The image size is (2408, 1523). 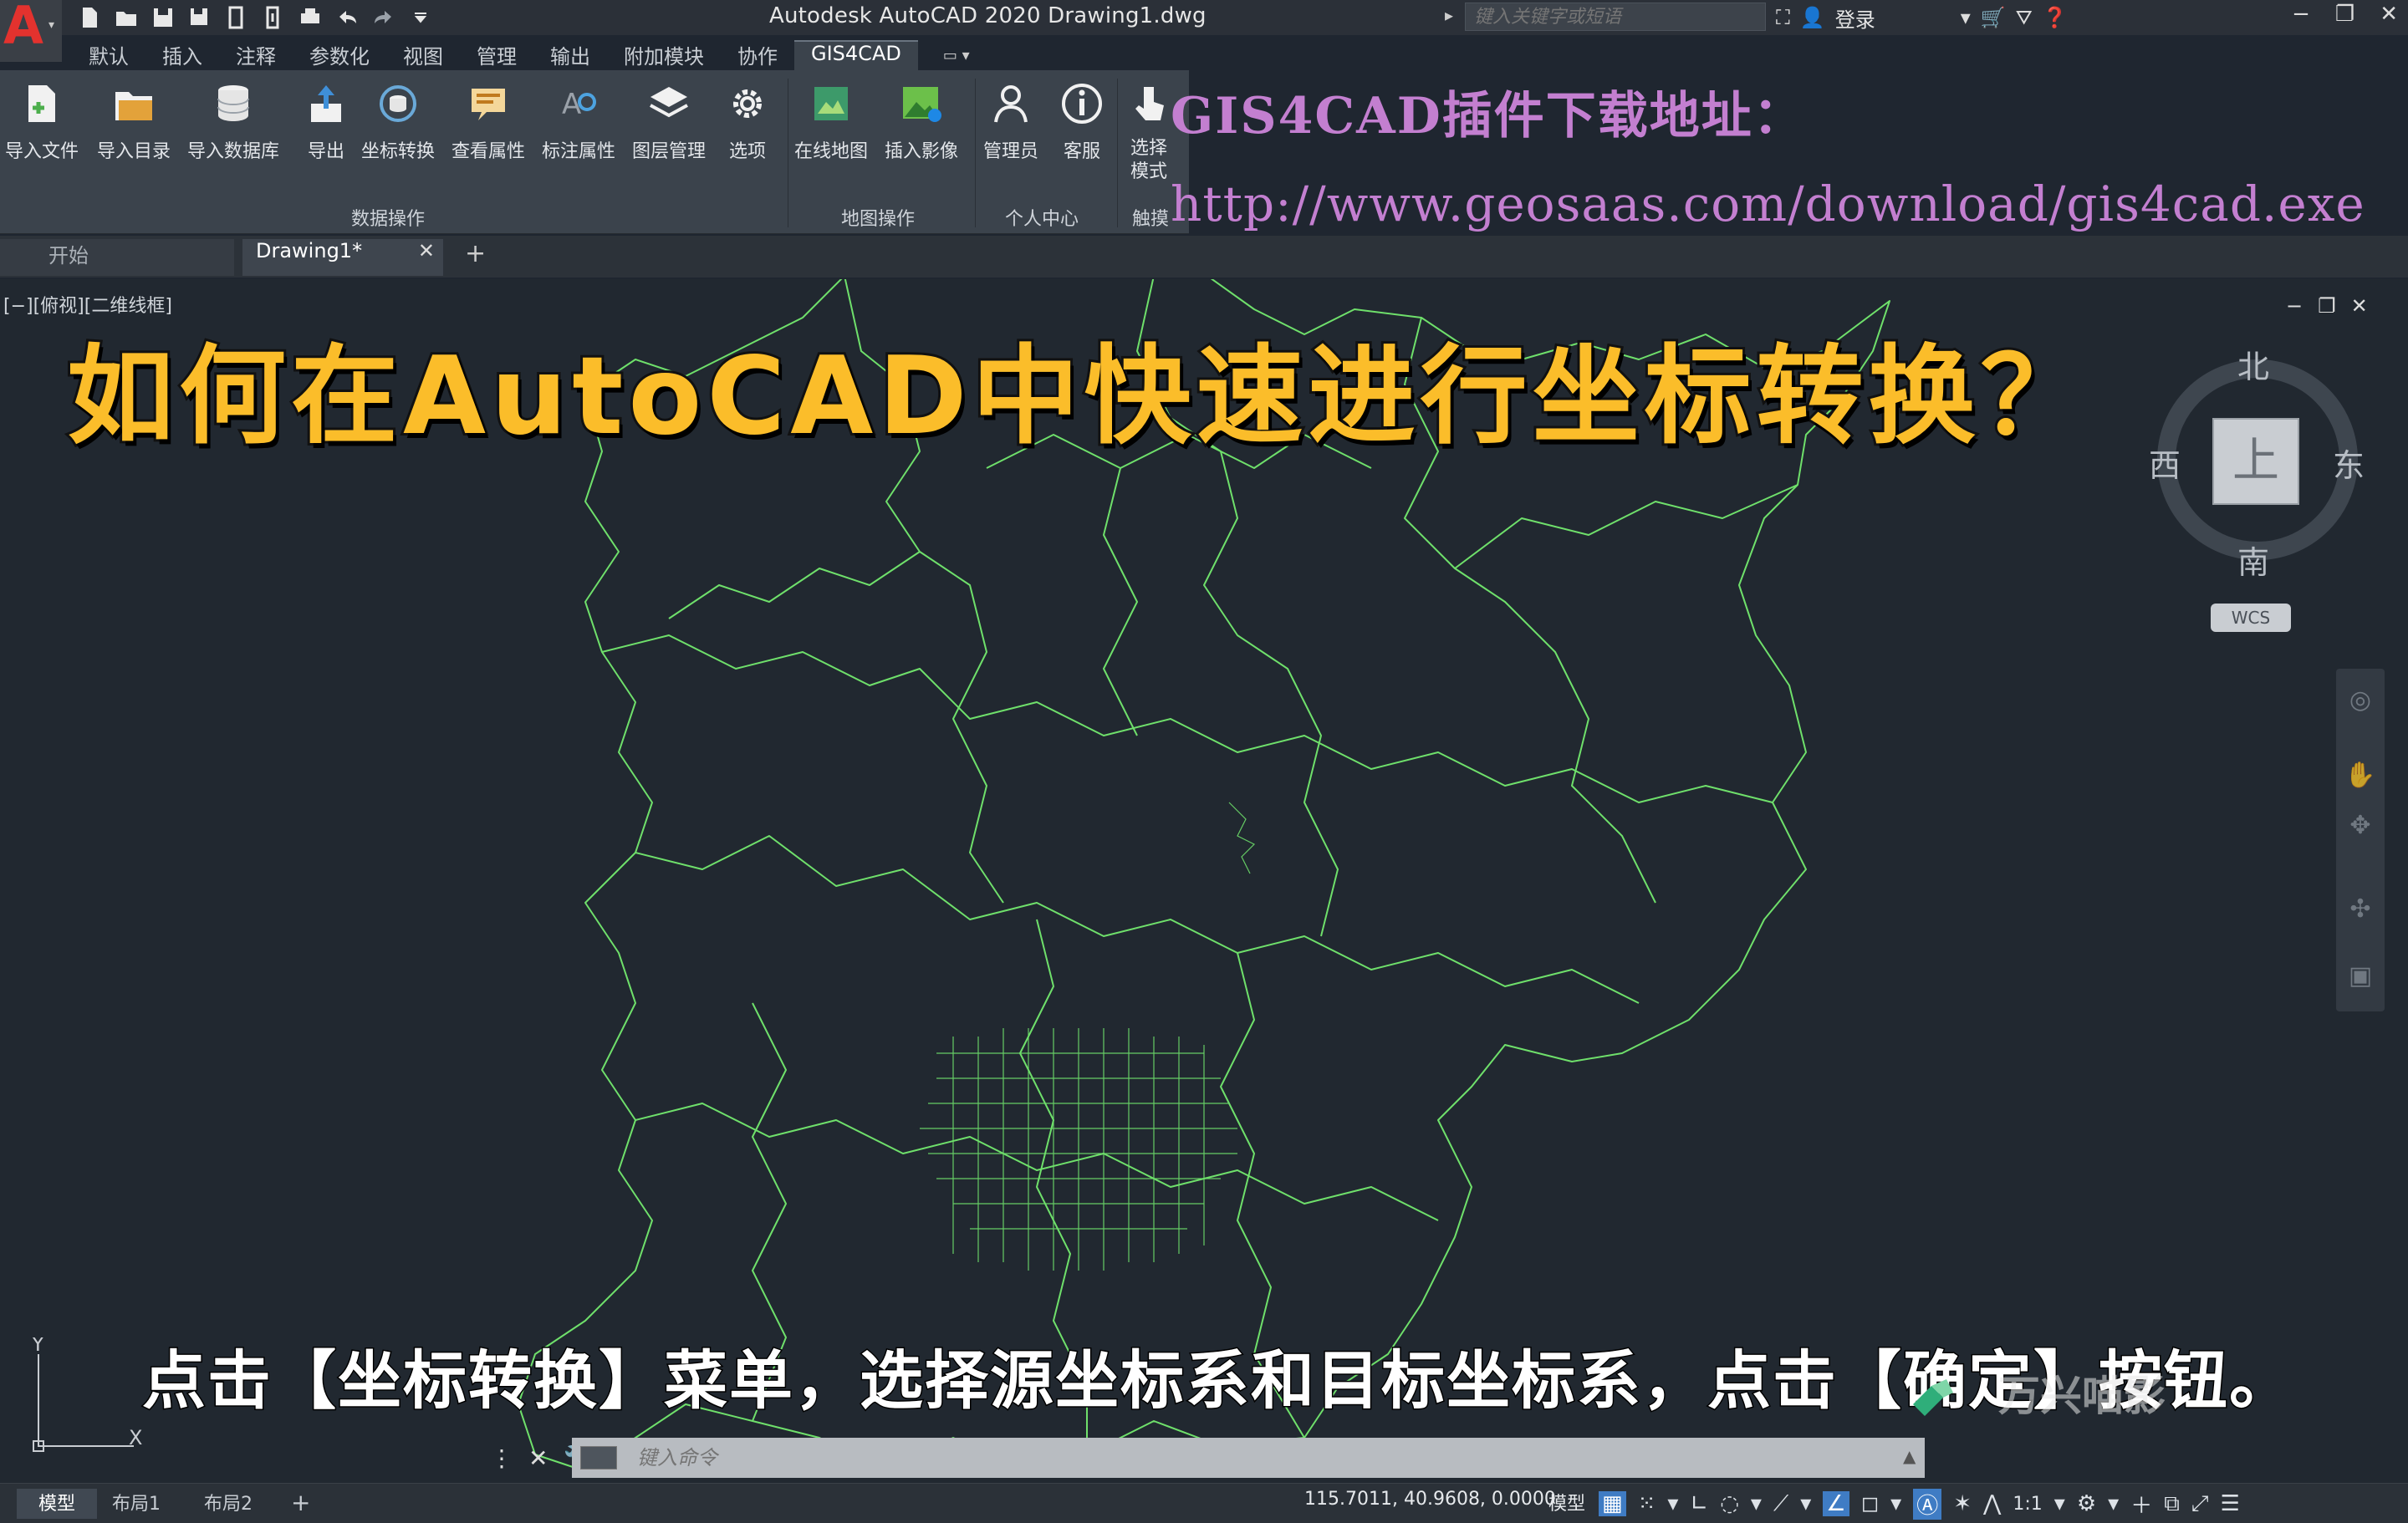 What do you see at coordinates (1781, 1504) in the screenshot?
I see `isometric-icon: ⟋` at bounding box center [1781, 1504].